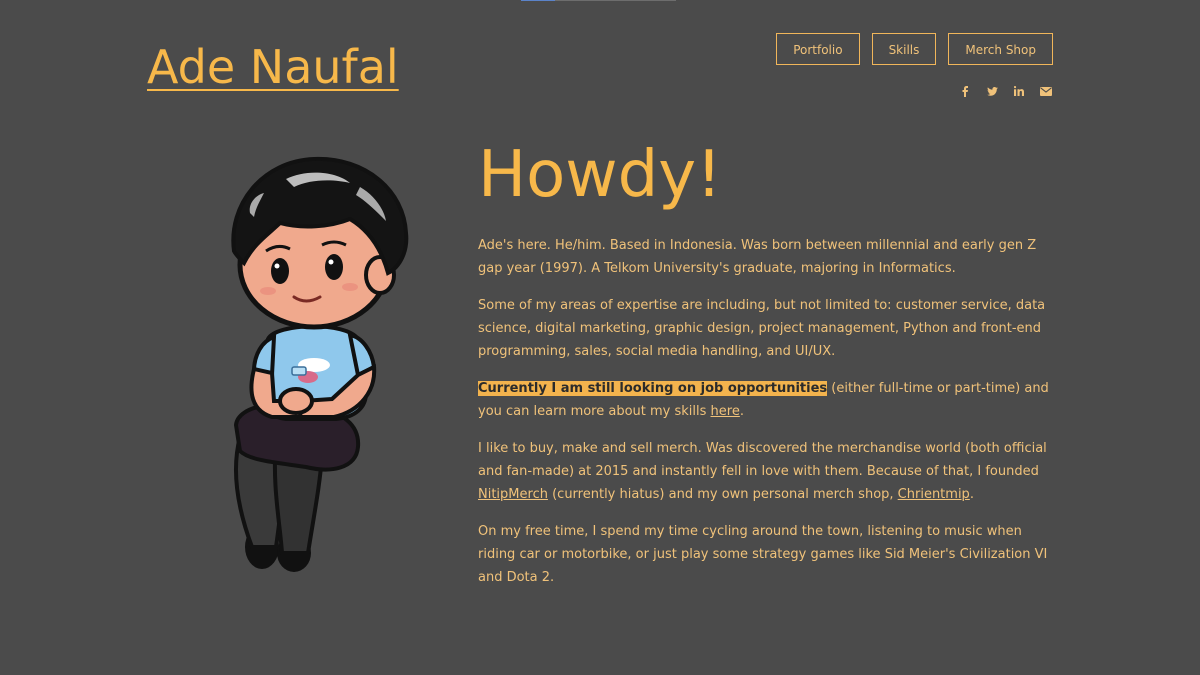 This screenshot has width=1200, height=675. I want to click on main-nav: Portfolio Skills Merch Shop, so click(914, 49).